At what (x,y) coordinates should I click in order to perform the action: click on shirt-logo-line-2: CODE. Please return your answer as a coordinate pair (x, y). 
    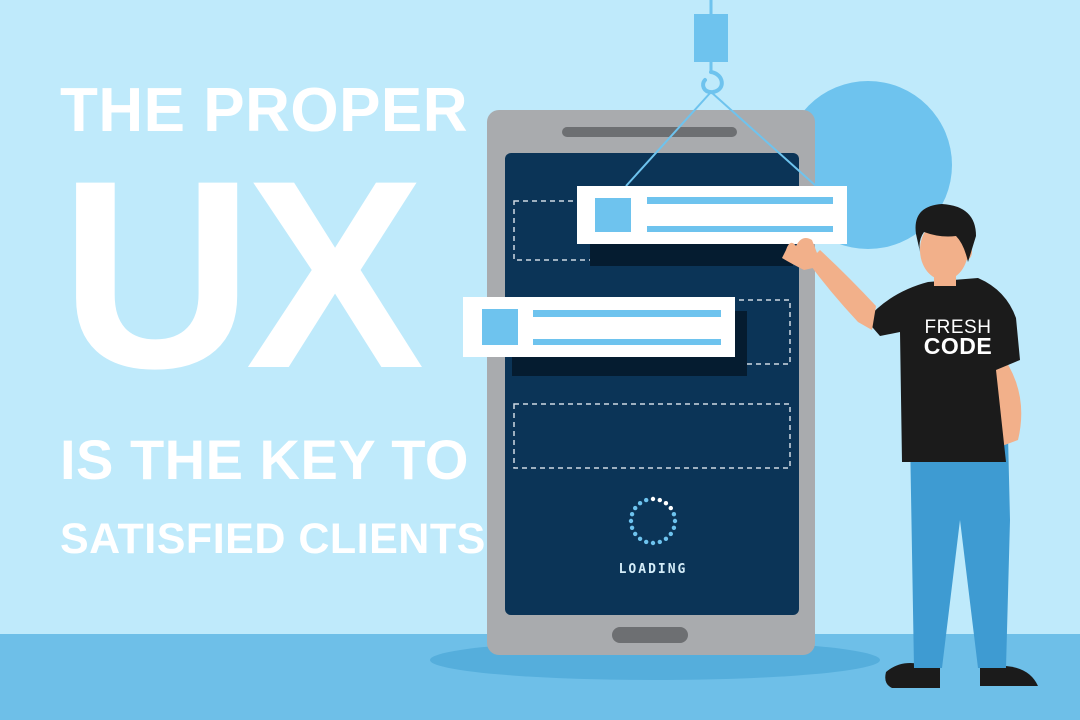
    Looking at the image, I should click on (958, 346).